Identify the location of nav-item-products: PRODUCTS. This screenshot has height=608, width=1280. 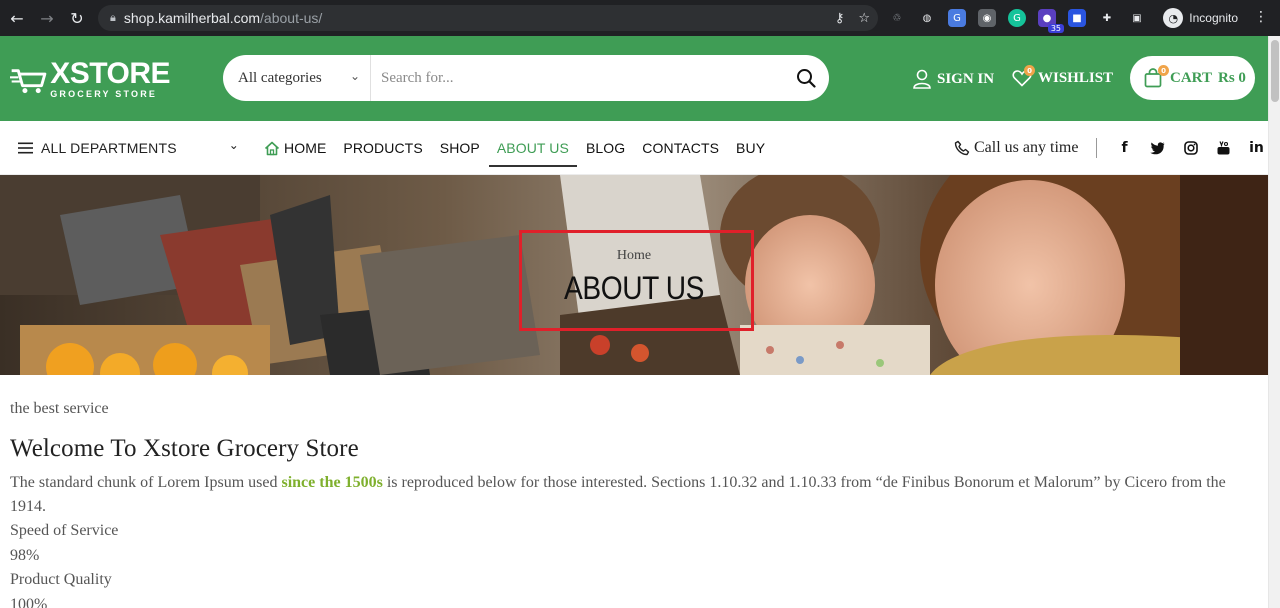
(382, 148).